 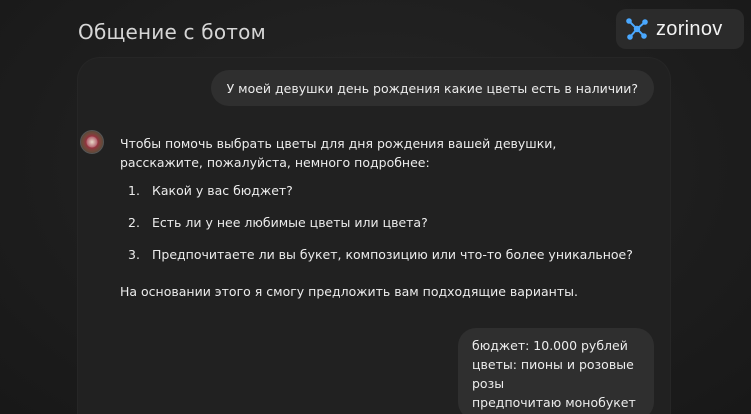 I want to click on list-item-text: Есть ли у нее любимые цветы или цвета?, so click(x=290, y=222).